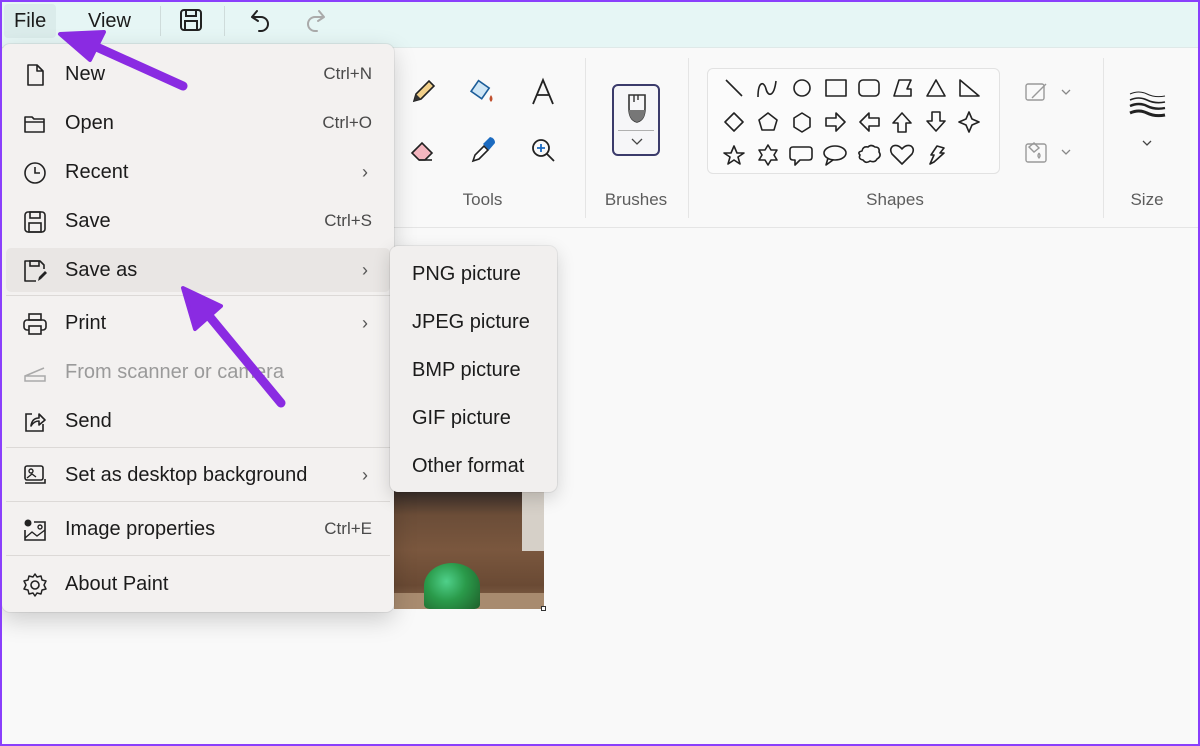  I want to click on redo-icon, so click(317, 20).